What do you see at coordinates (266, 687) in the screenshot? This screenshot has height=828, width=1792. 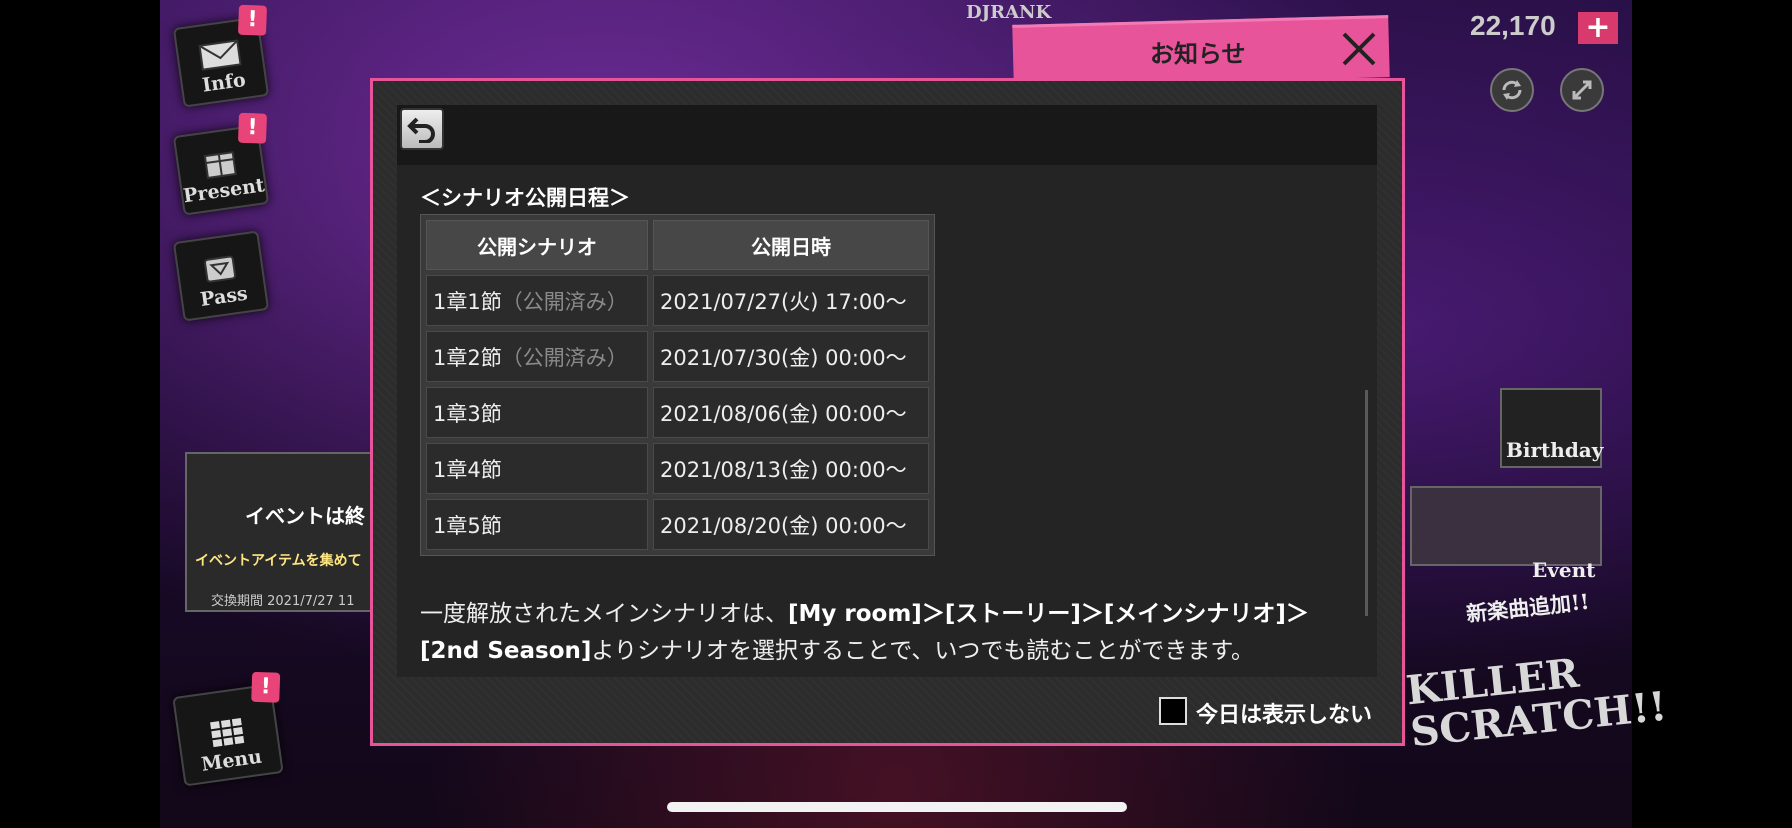 I see `menu-badge: !` at bounding box center [266, 687].